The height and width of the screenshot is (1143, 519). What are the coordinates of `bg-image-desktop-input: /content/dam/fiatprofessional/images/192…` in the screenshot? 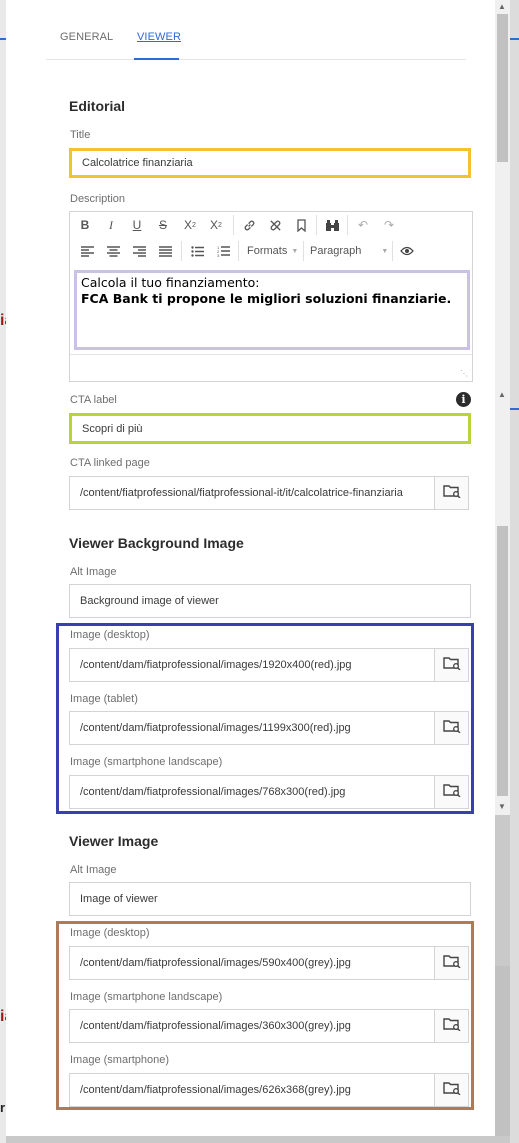 It's located at (252, 665).